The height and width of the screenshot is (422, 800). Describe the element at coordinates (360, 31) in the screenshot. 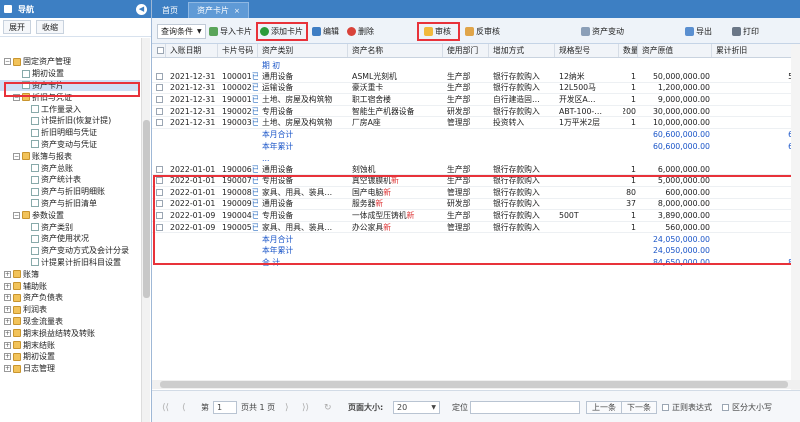

I see `delete-button: 删除` at that location.